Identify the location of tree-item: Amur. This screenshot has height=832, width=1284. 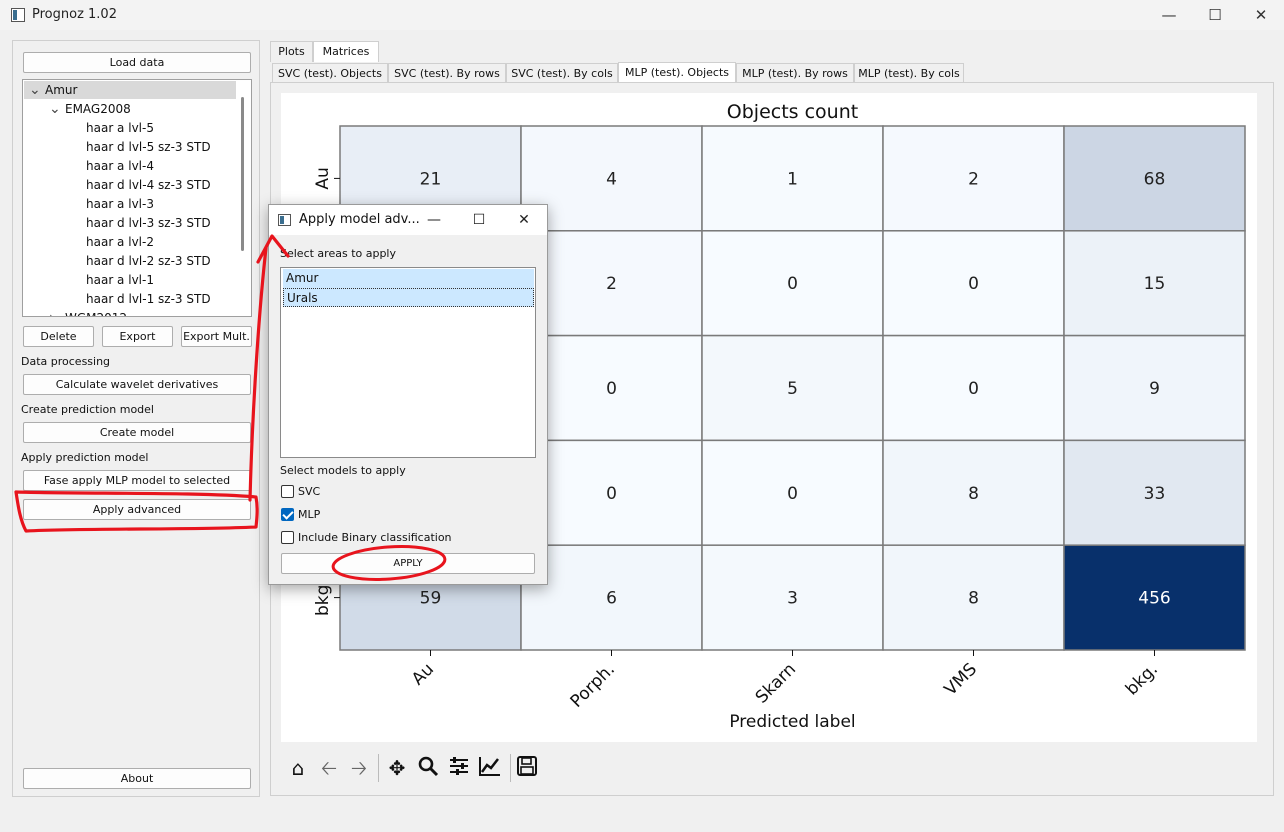
(61, 90).